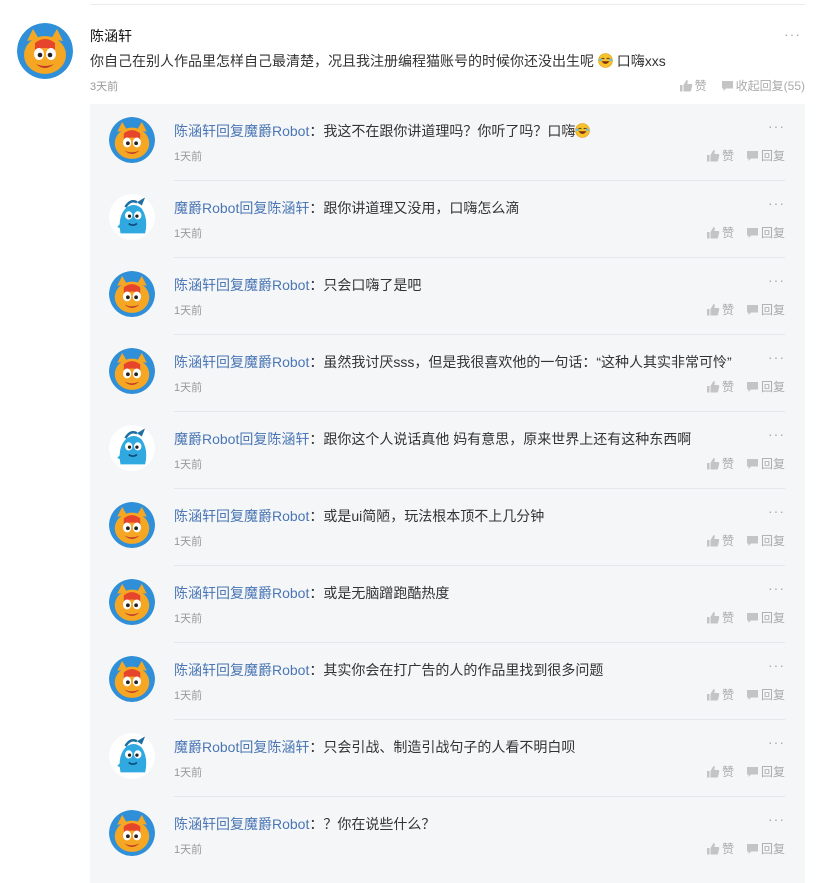 The image size is (831, 883). I want to click on comment-actions: 赞 收起回复(55), so click(742, 85).